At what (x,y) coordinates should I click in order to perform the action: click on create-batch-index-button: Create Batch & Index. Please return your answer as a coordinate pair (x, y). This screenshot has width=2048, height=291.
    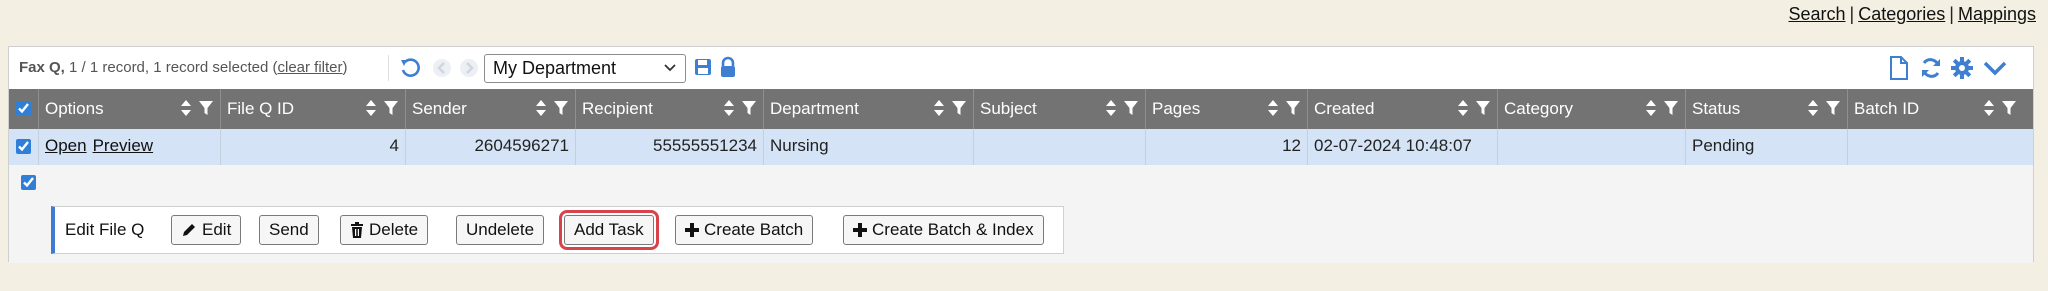
    Looking at the image, I should click on (943, 230).